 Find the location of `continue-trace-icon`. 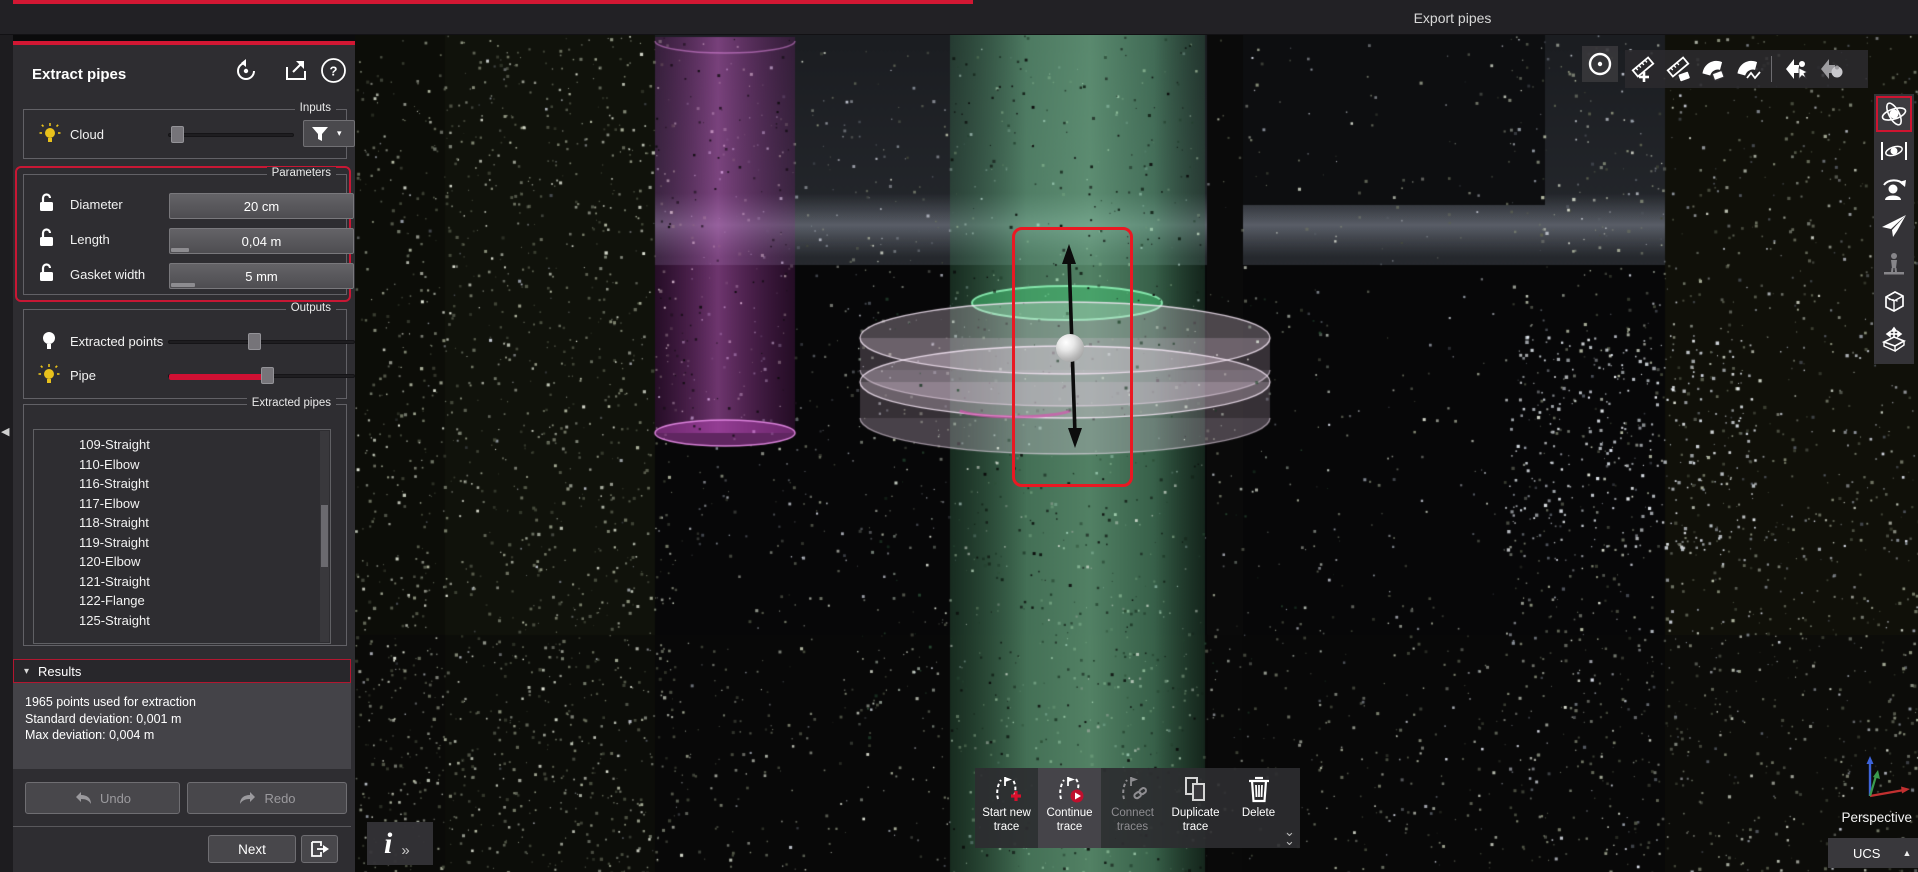

continue-trace-icon is located at coordinates (1070, 790).